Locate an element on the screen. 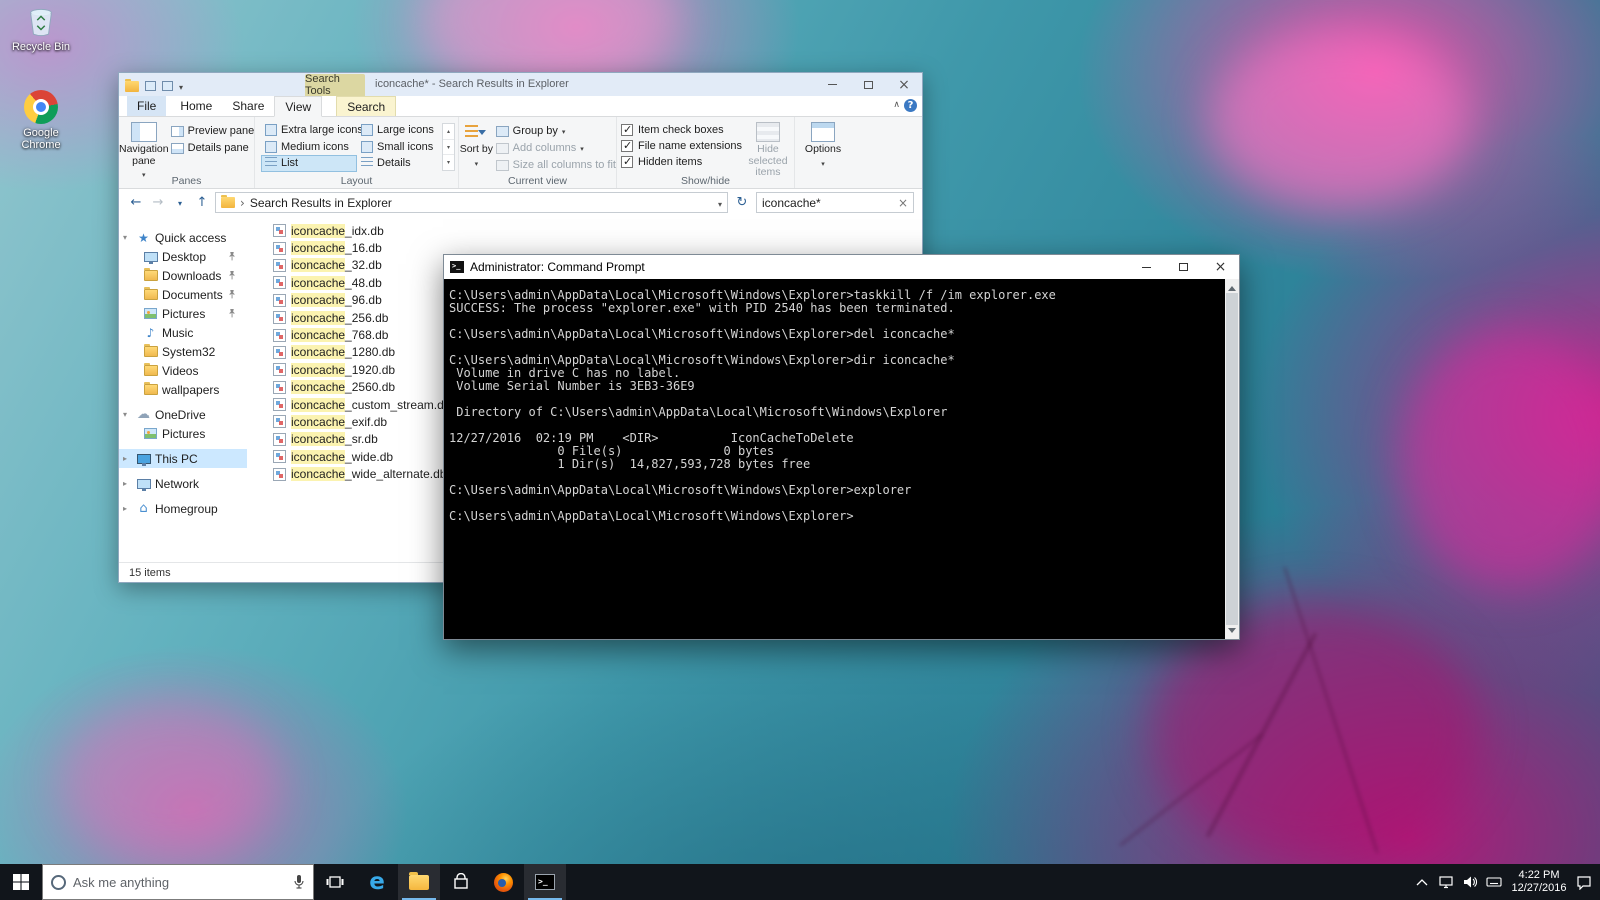 This screenshot has height=900, width=1600. sidebar-item-documents: Documents is located at coordinates (183, 294).